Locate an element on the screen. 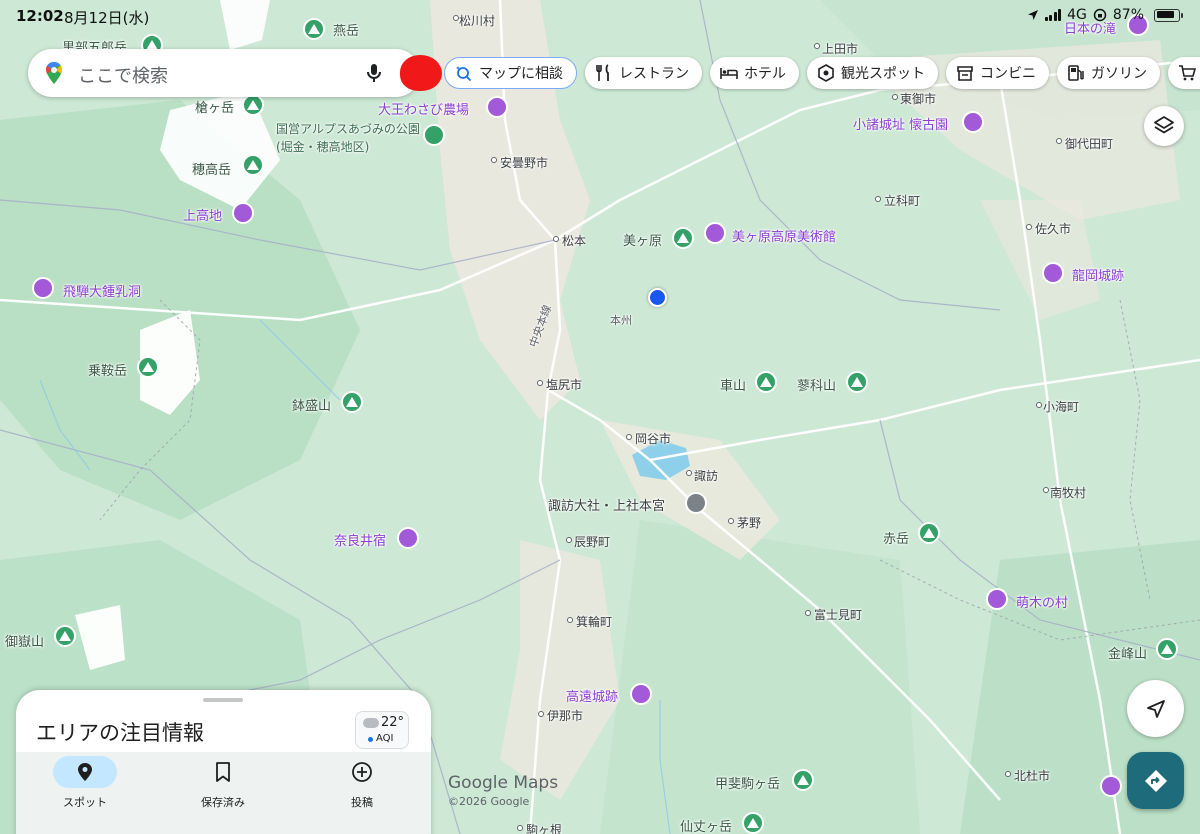 The height and width of the screenshot is (834, 1200). weather-chip: 22° AQI is located at coordinates (382, 730).